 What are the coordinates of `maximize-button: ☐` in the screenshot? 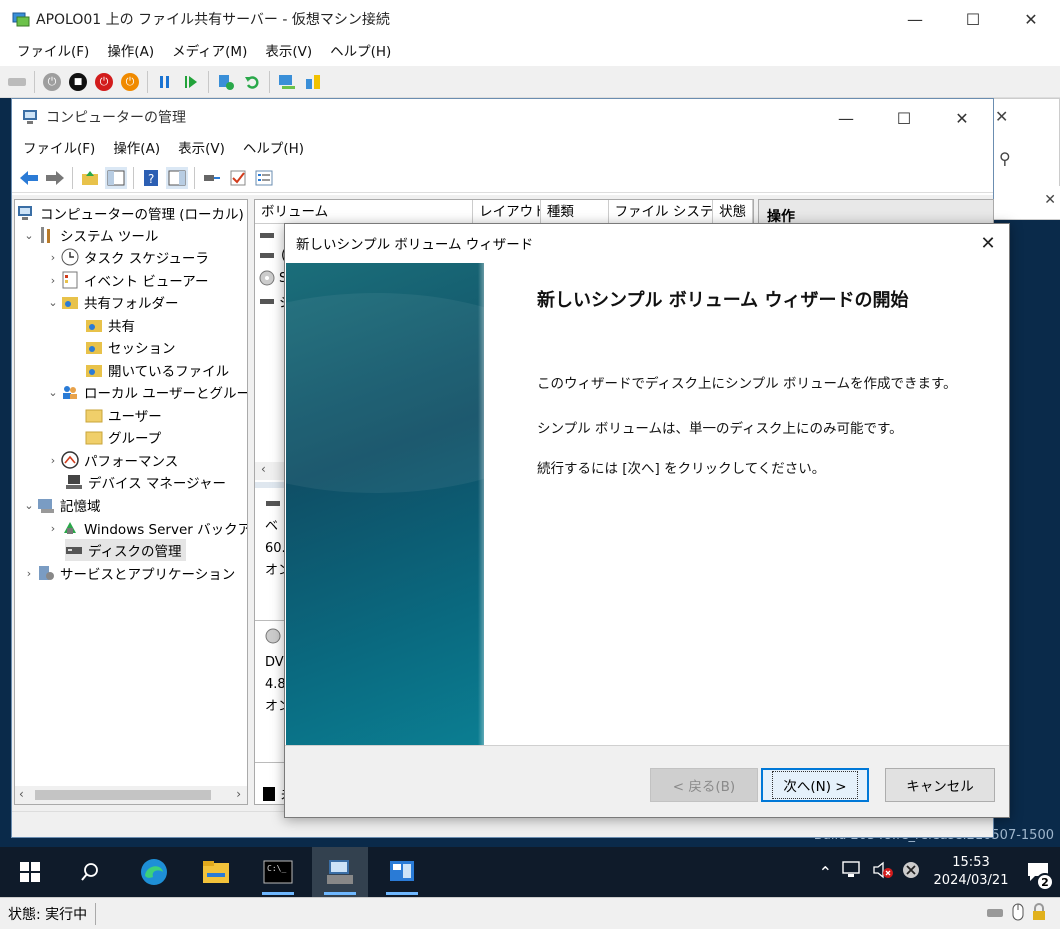 It's located at (973, 19).